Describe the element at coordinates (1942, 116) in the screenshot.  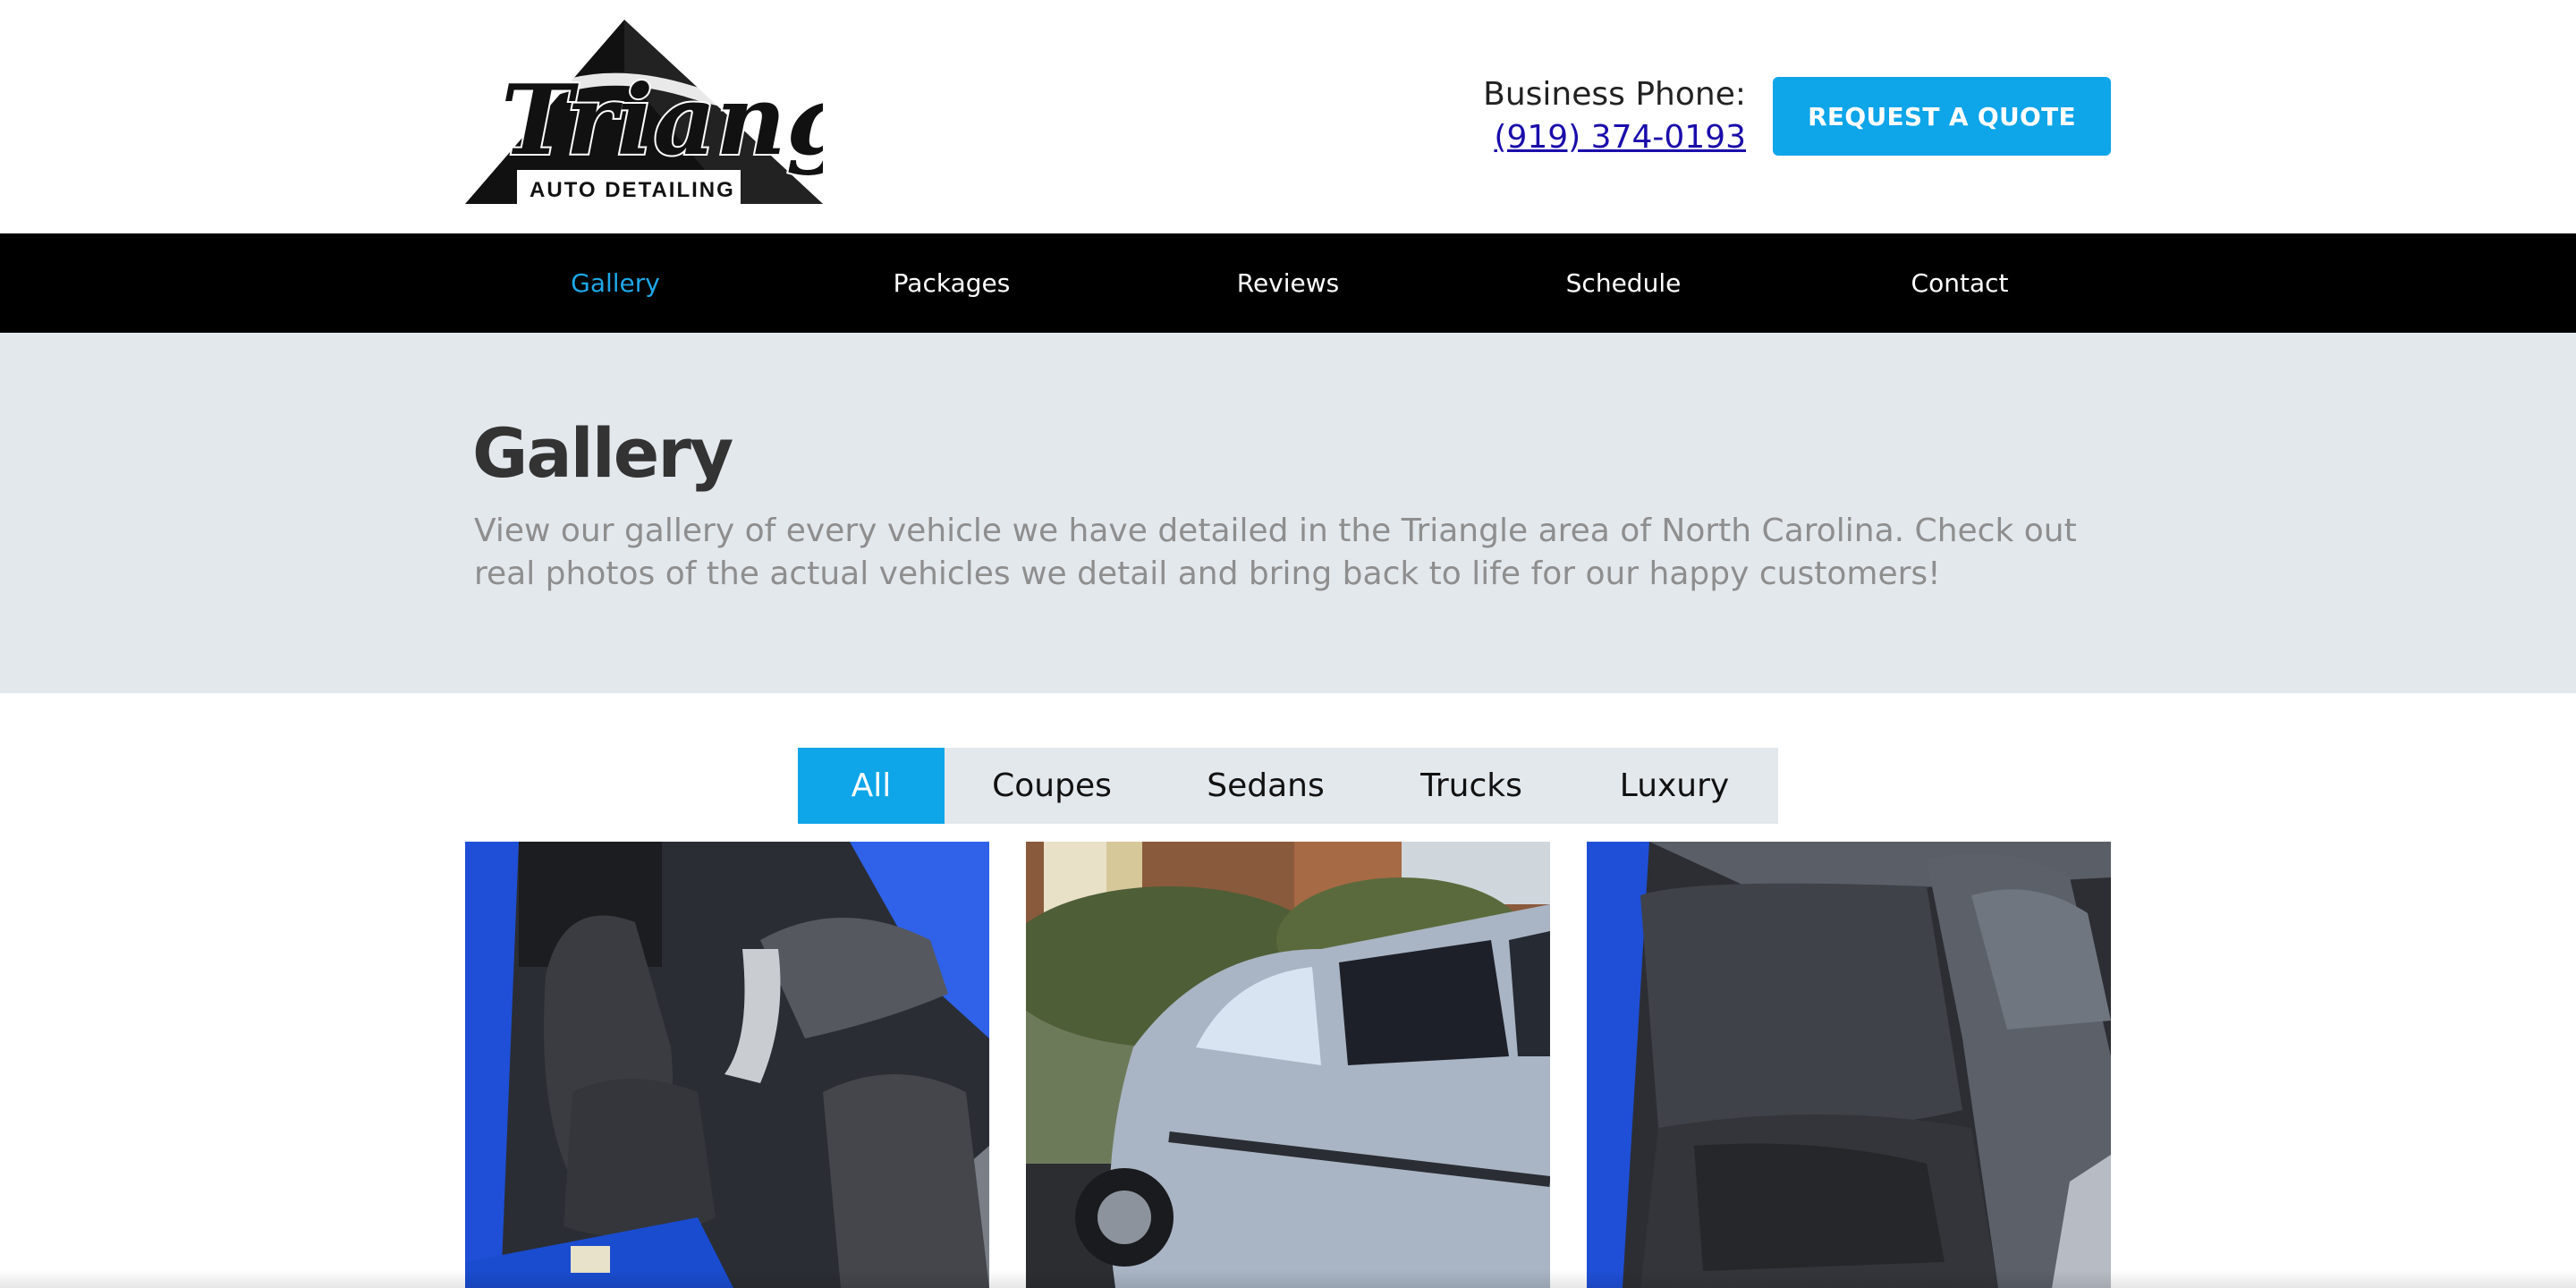
I see `request-quote-button: REQUEST A QUOTE` at that location.